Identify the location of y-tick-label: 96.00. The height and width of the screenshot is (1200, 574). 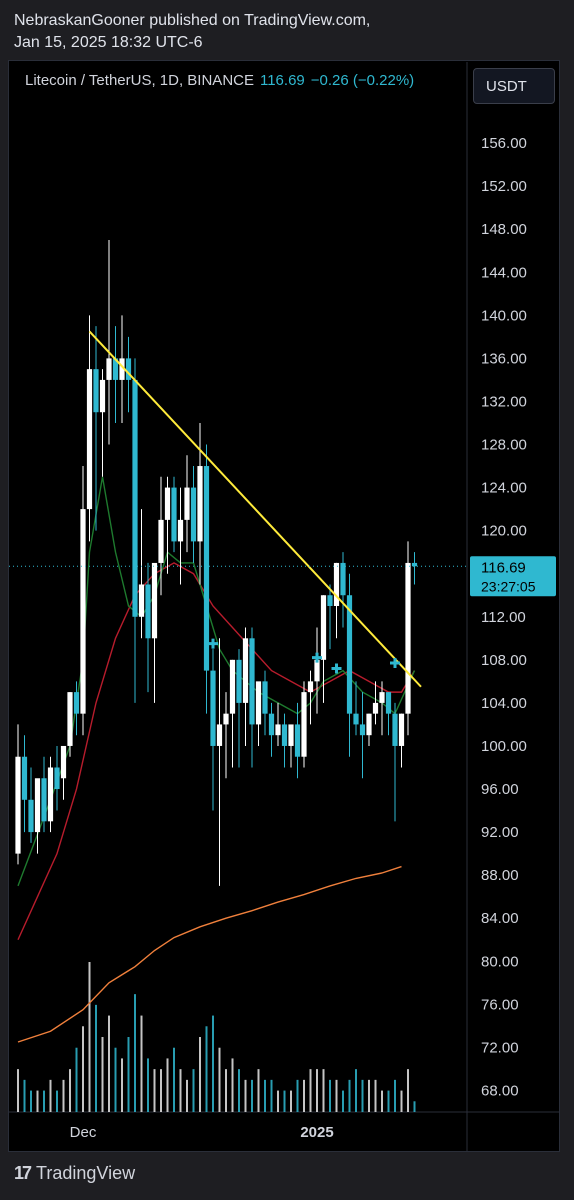
(500, 789).